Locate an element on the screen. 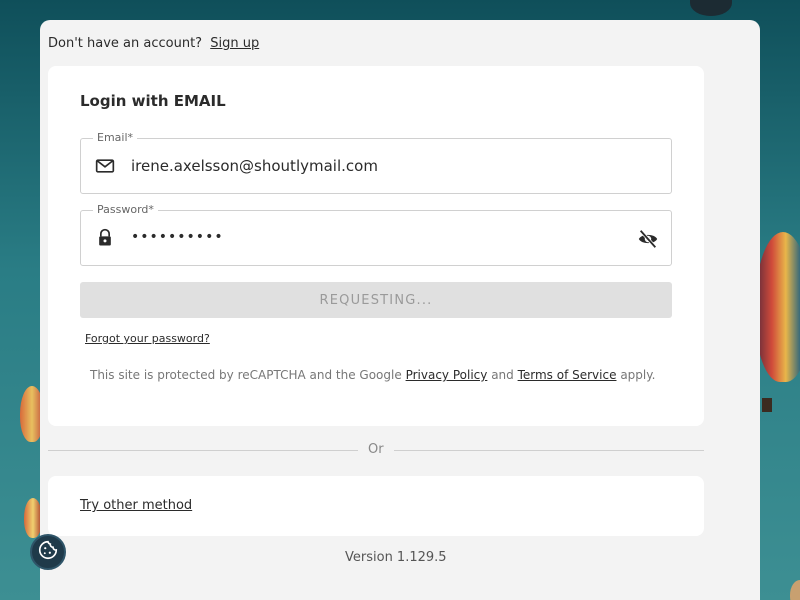 The height and width of the screenshot is (600, 800). privacy-policy-link: Privacy Policy is located at coordinates (447, 375).